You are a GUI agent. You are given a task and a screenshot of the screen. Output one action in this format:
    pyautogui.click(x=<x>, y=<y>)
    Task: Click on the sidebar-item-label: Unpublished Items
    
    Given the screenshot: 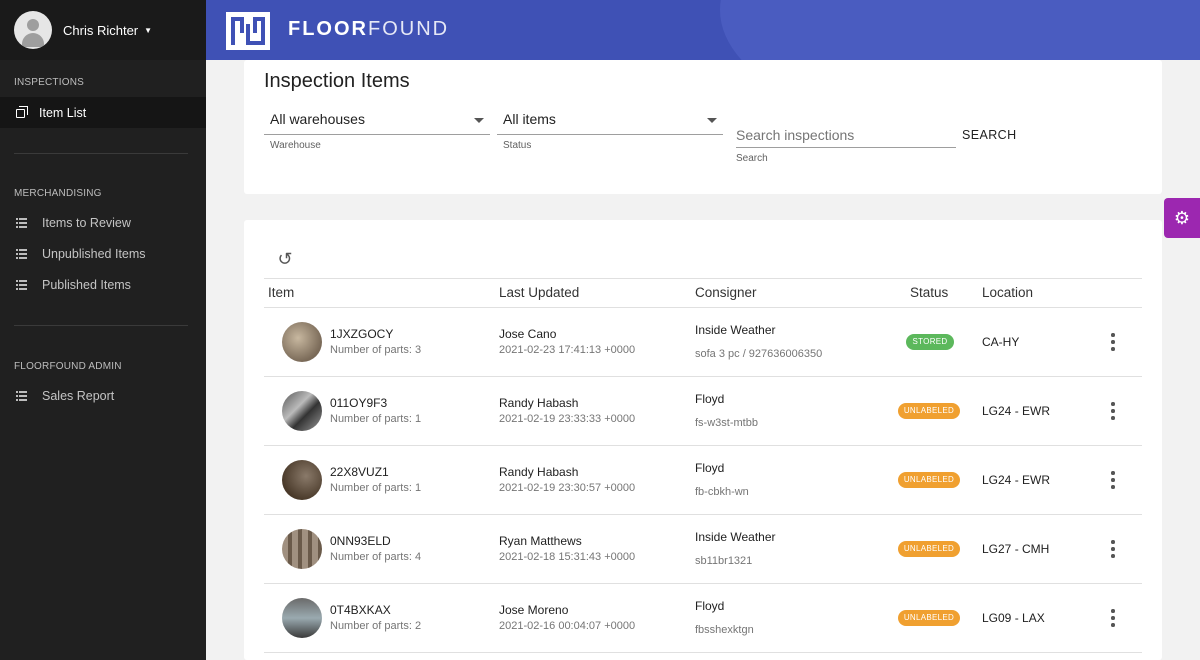 What is the action you would take?
    pyautogui.click(x=94, y=253)
    